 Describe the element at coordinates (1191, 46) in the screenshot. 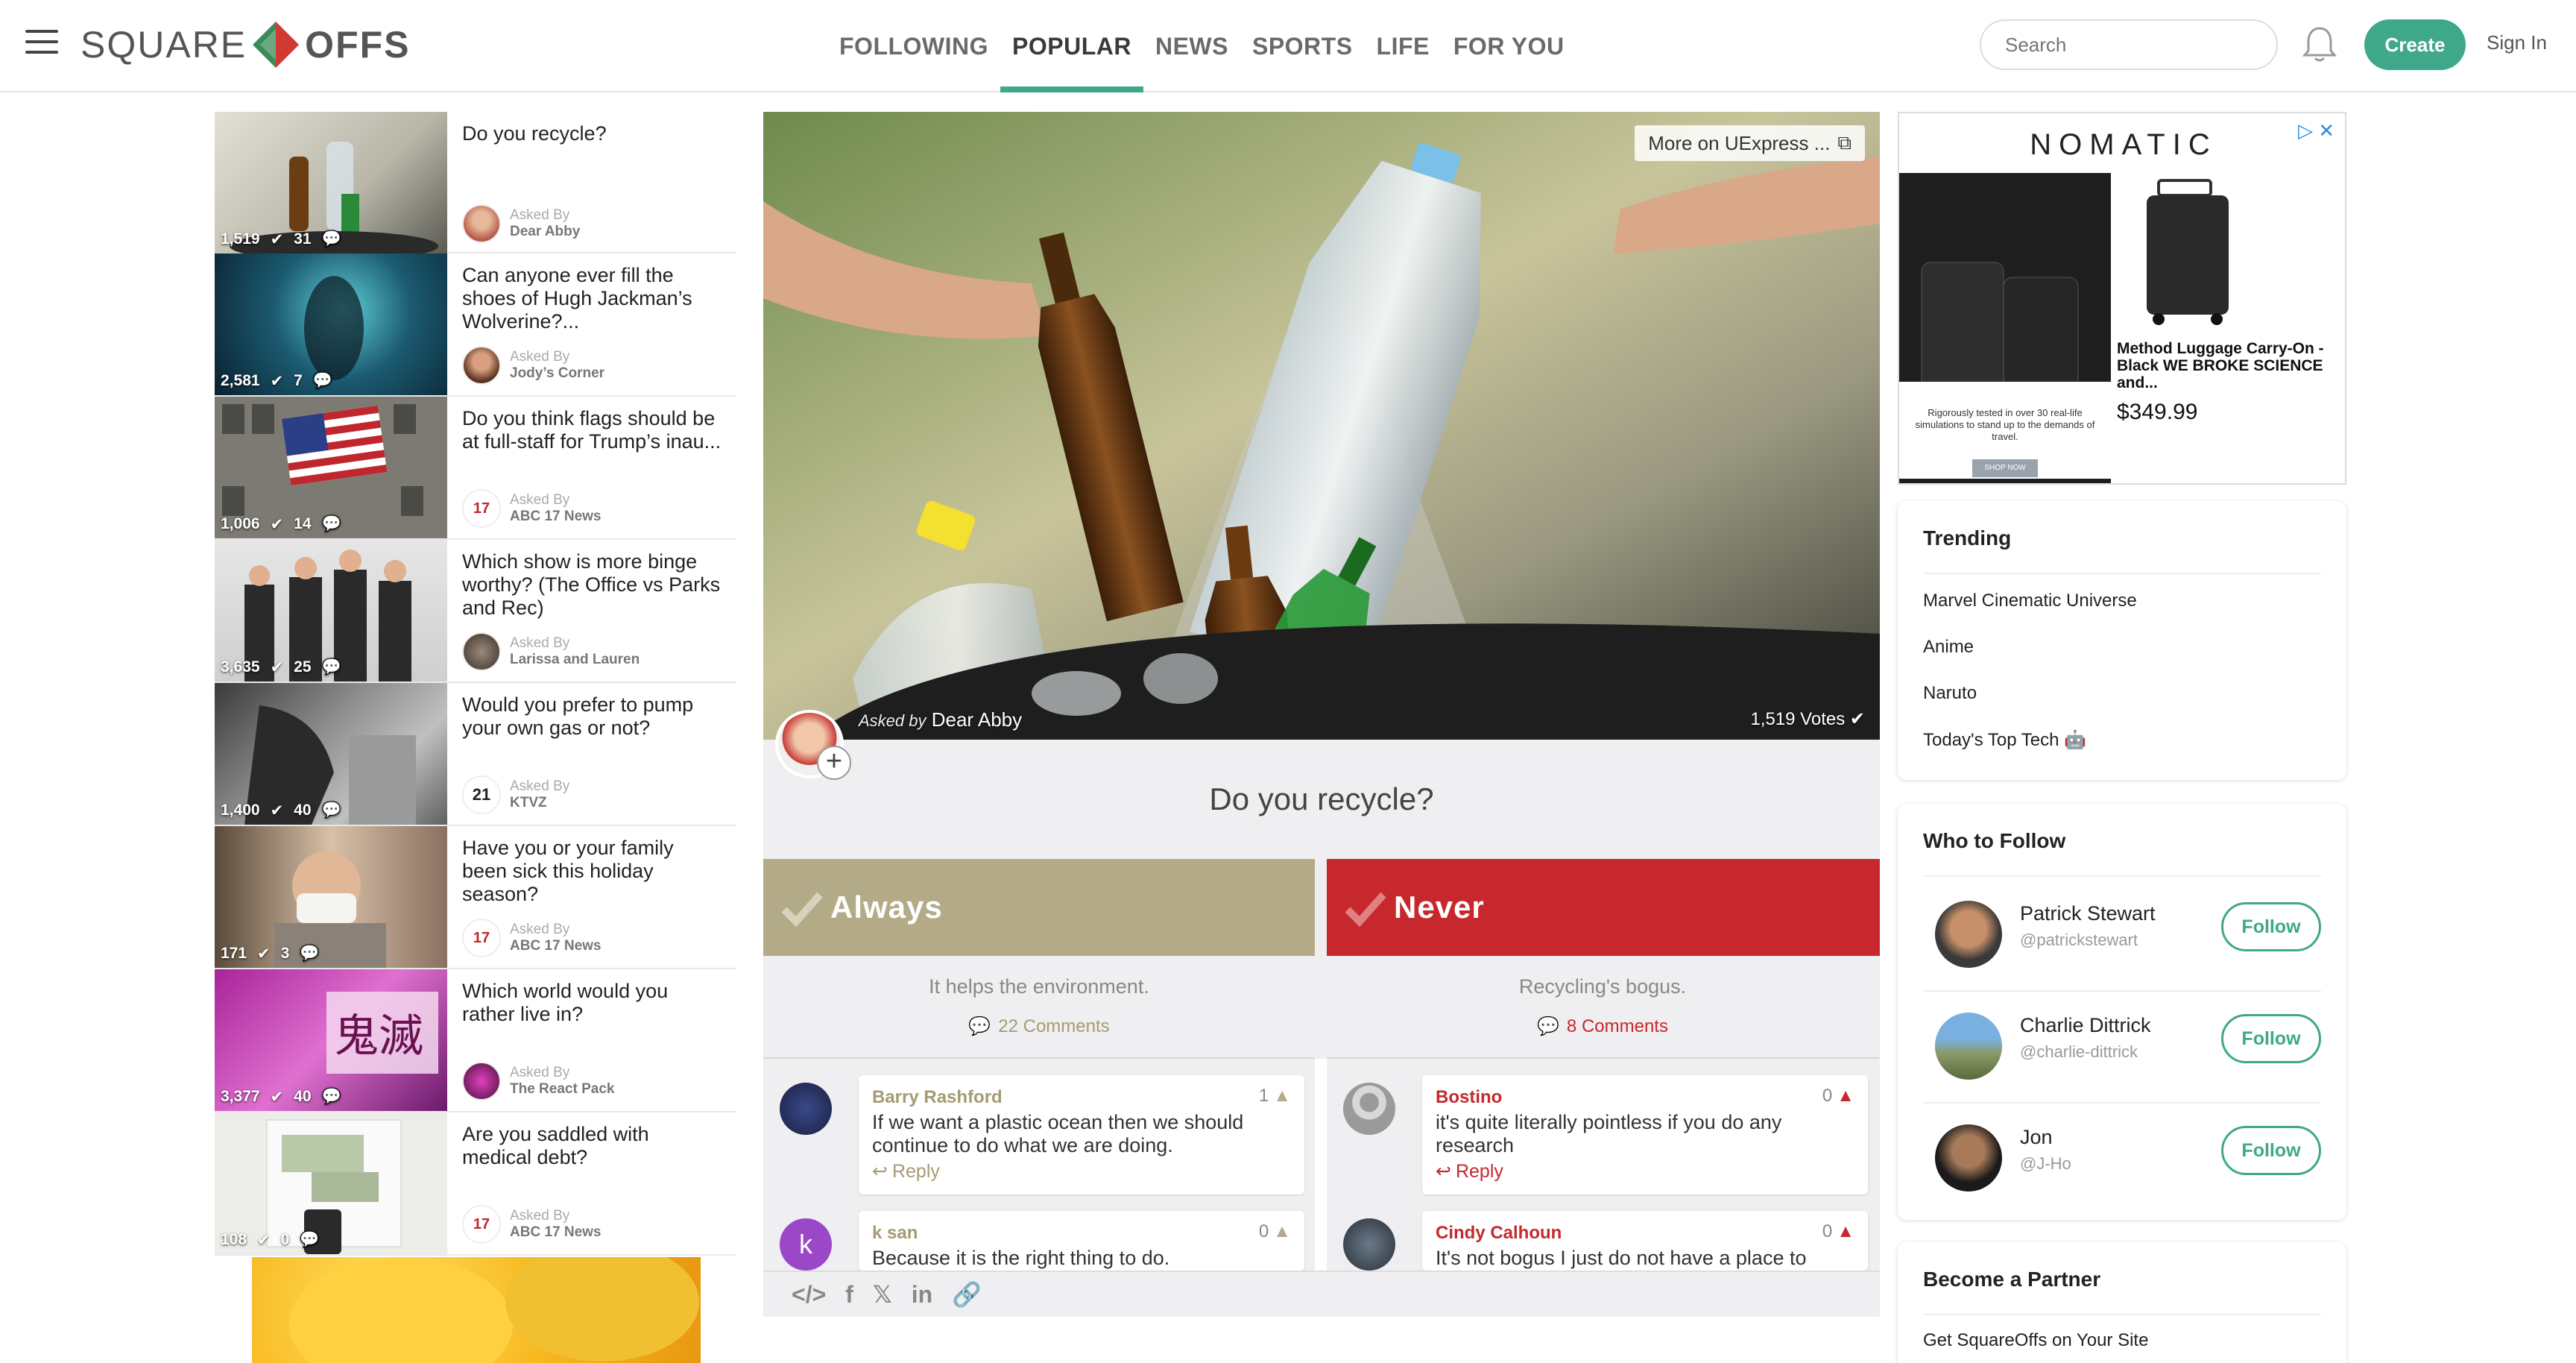

I see `tab-news: NEWS` at that location.